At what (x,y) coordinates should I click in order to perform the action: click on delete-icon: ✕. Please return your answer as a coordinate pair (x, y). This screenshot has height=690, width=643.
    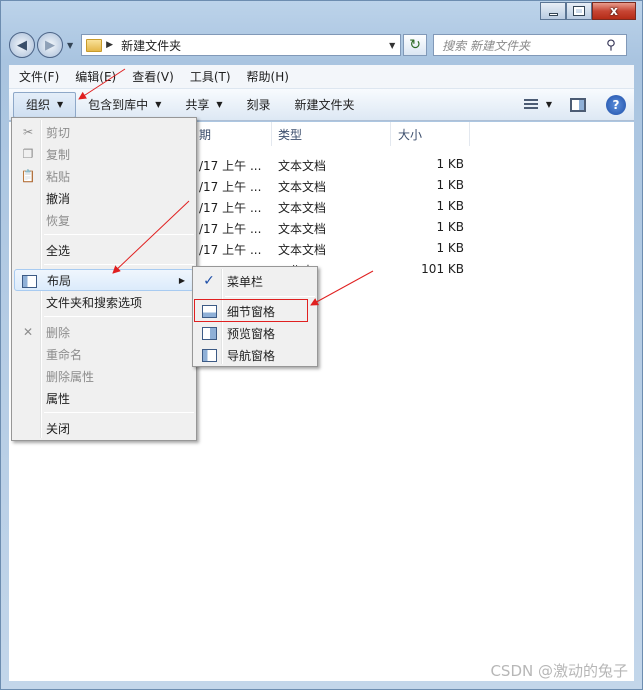
    Looking at the image, I should click on (28, 332).